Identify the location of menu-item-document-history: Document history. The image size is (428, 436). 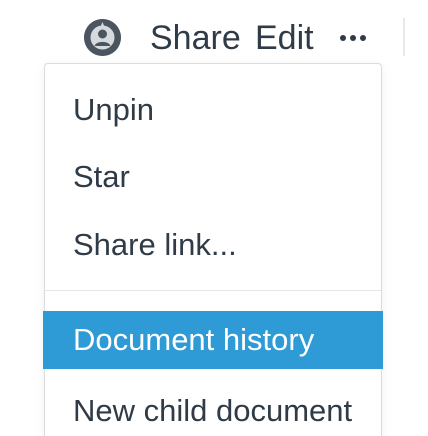
(213, 340).